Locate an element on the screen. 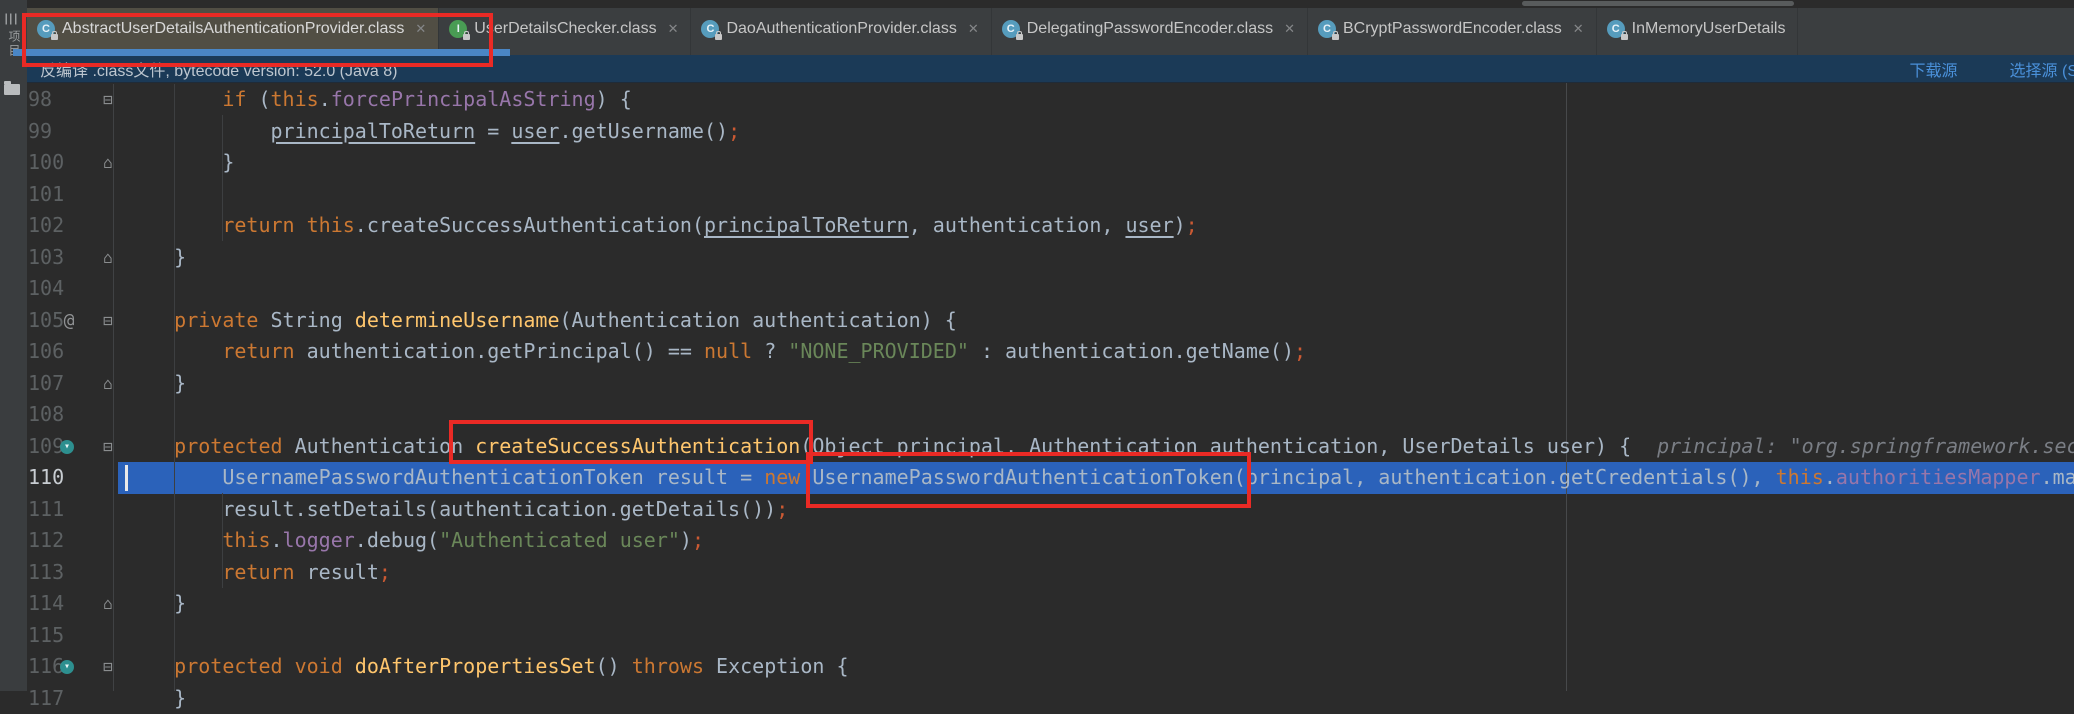  code-line: 101 is located at coordinates (1037, 195).